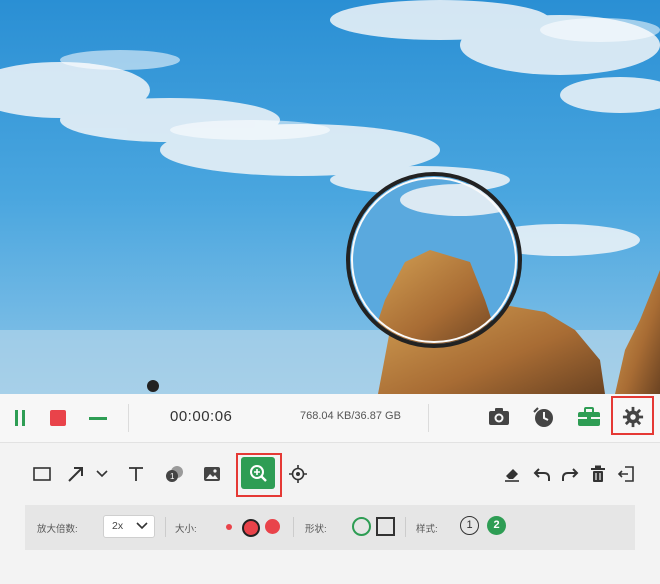  What do you see at coordinates (98, 418) in the screenshot?
I see `minimize-button` at bounding box center [98, 418].